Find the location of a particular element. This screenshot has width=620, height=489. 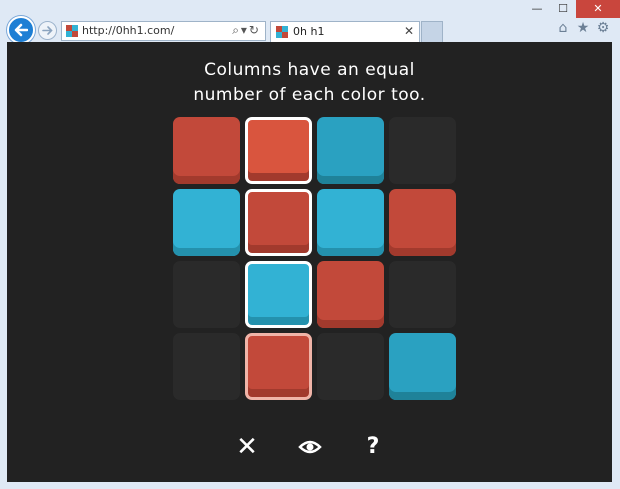

tile-r0-c0-red is located at coordinates (206, 150).